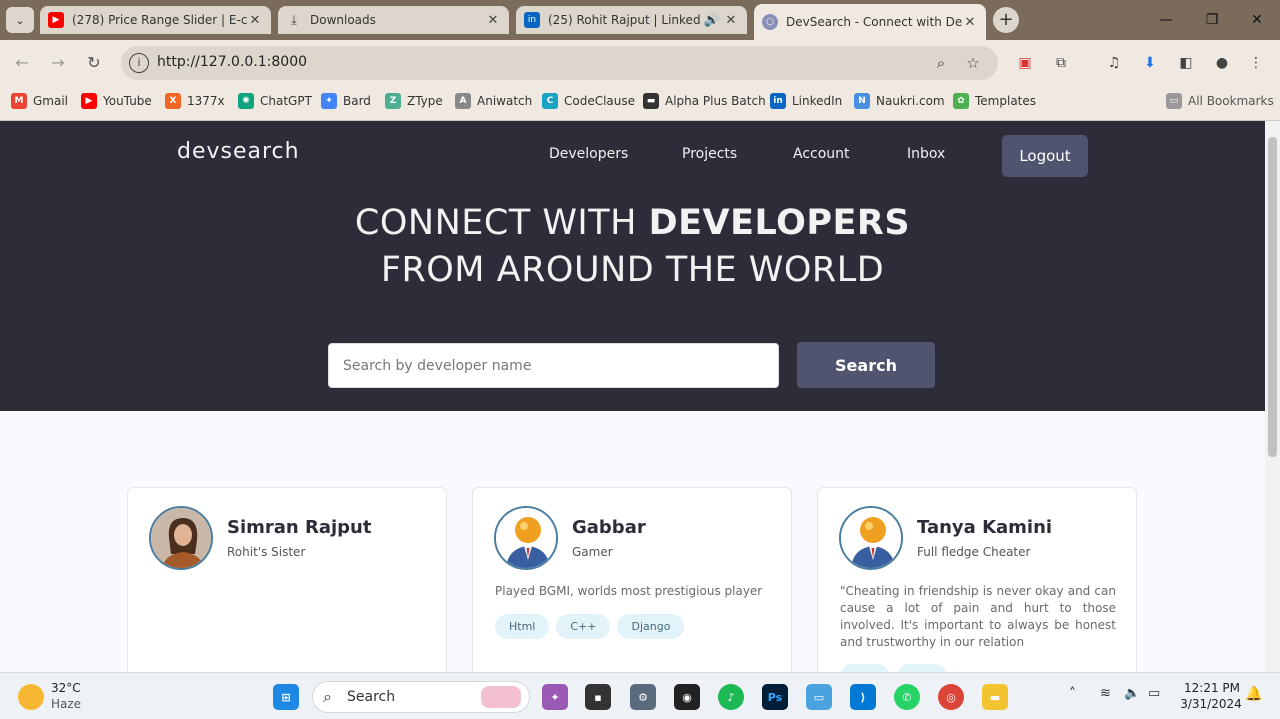  I want to click on photoshop-icon: Ps, so click(775, 697).